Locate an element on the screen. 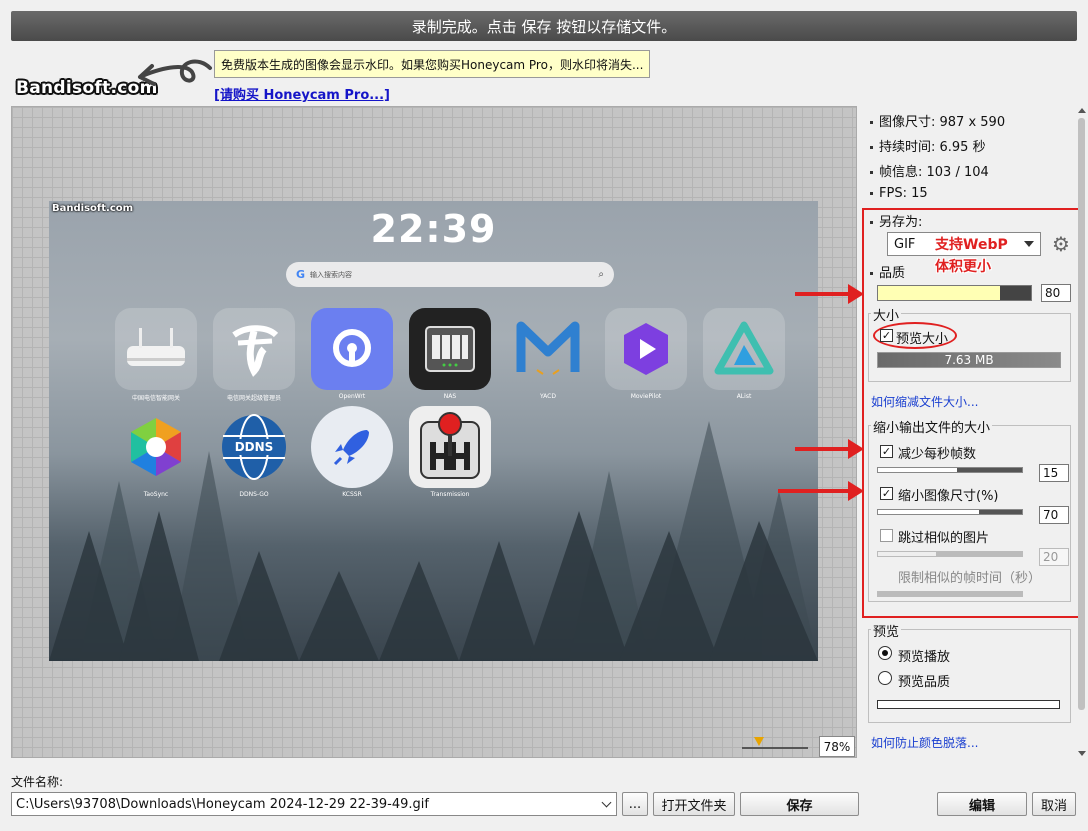 This screenshot has width=1088, height=831. image-size-info: 图像尺寸: 987 x 590 is located at coordinates (937, 120).